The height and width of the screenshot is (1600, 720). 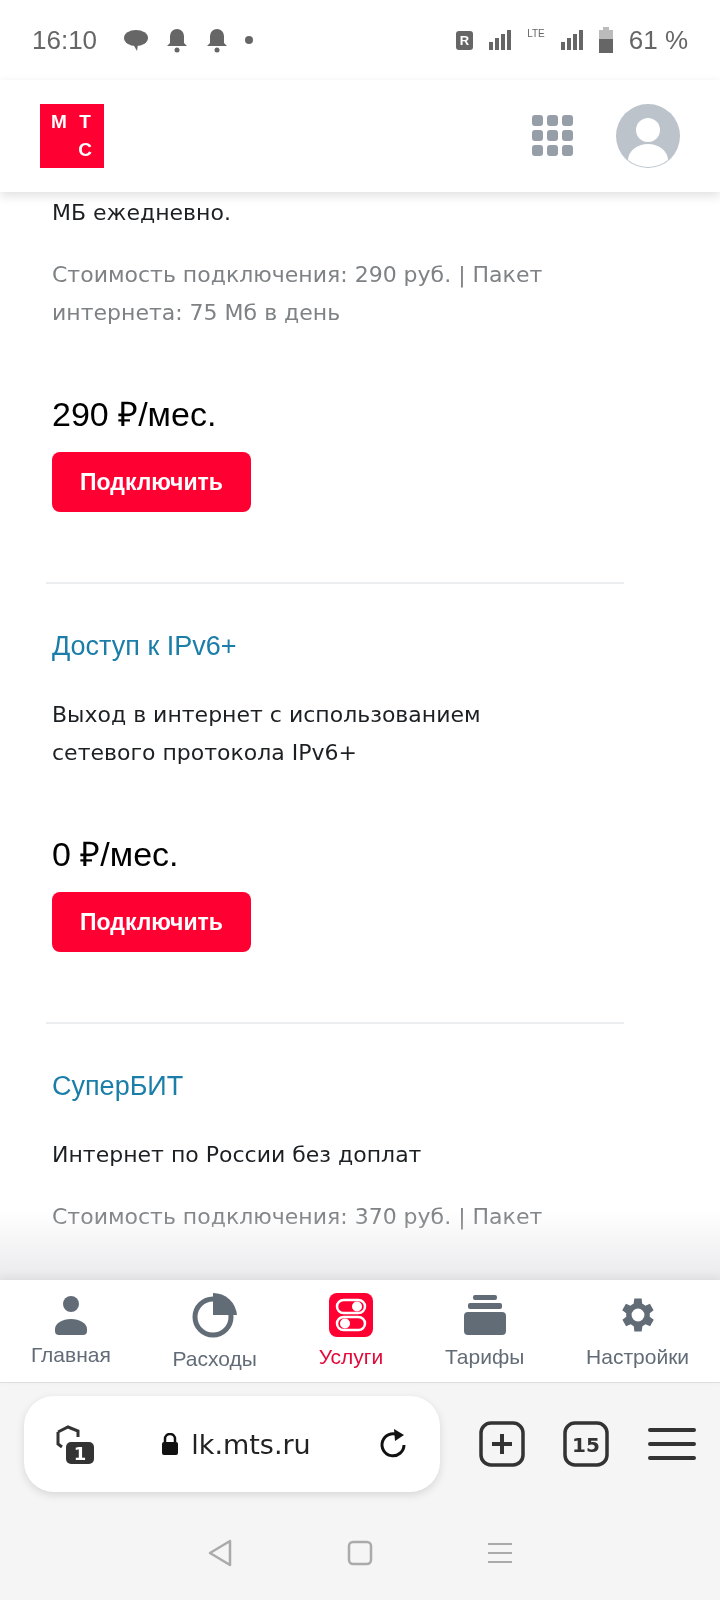 What do you see at coordinates (72, 136) in the screenshot?
I see `logo: М Т С` at bounding box center [72, 136].